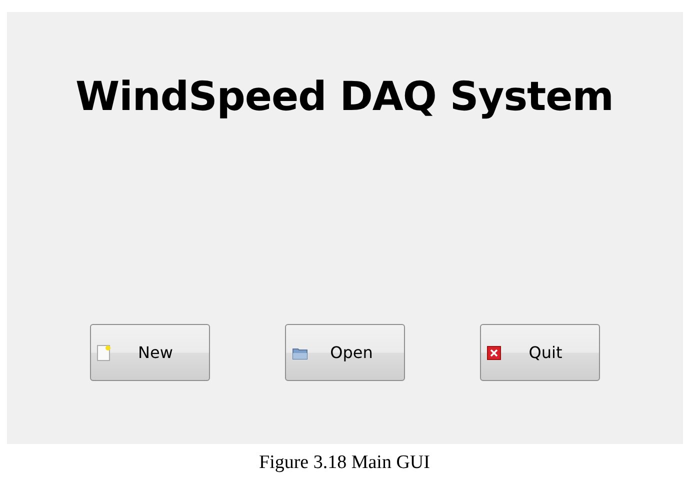 Image resolution: width=689 pixels, height=492 pixels. What do you see at coordinates (103, 352) in the screenshot?
I see `blank-page-icon` at bounding box center [103, 352].